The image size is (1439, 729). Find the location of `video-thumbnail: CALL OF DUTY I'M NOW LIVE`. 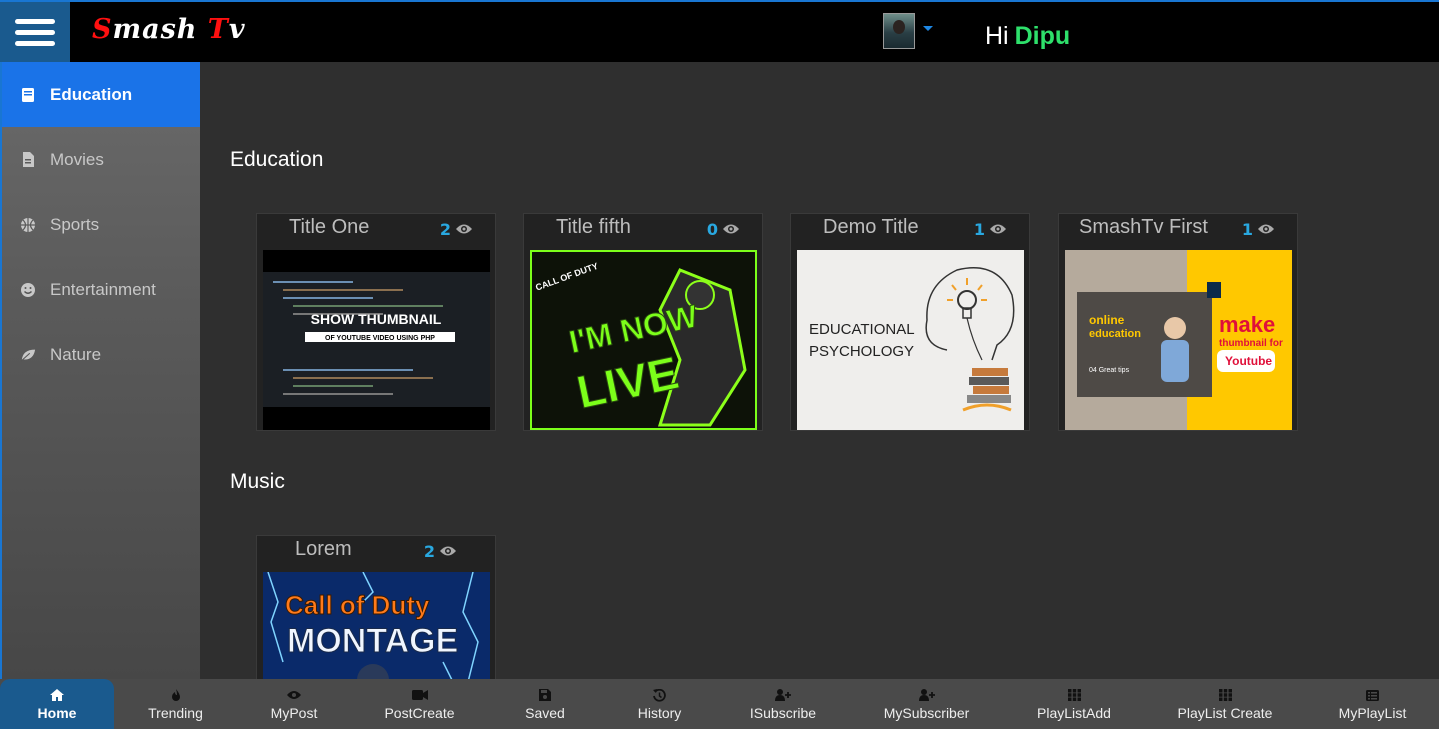

video-thumbnail: CALL OF DUTY I'M NOW LIVE is located at coordinates (643, 340).